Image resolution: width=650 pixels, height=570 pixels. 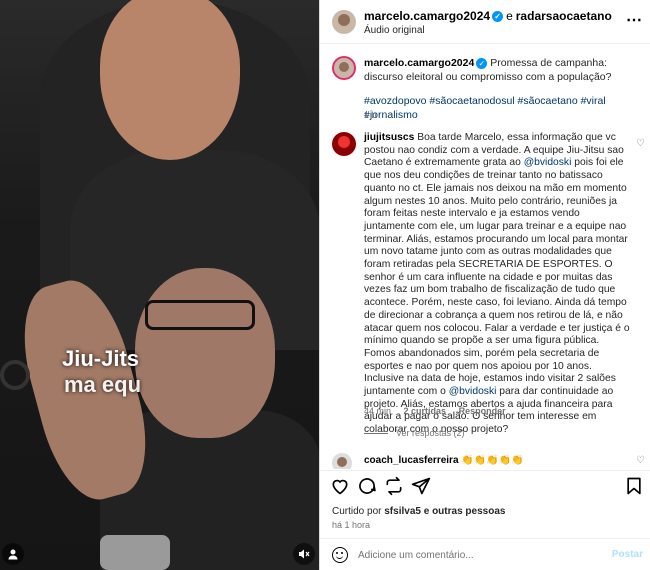 I want to click on mute-button, so click(x=304, y=554).